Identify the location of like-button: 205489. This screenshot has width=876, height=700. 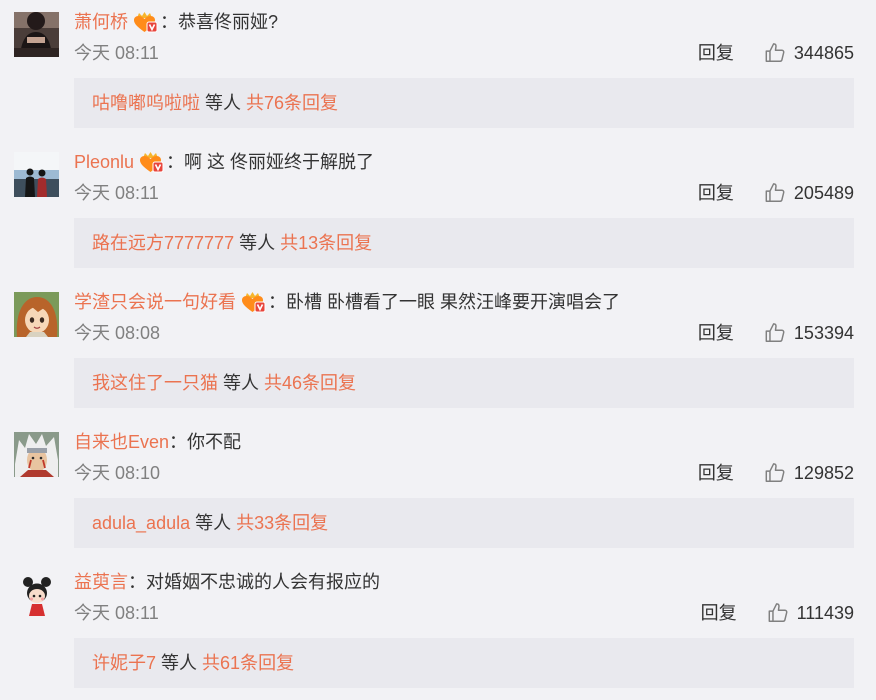
(809, 193).